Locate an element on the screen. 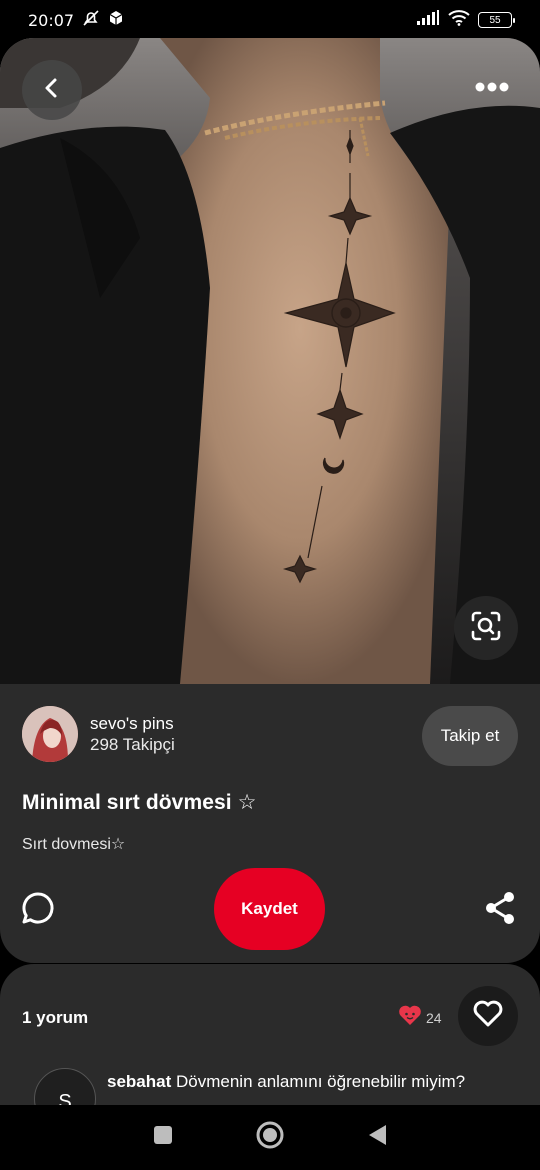 Image resolution: width=540 pixels, height=1170 pixels. chevron-left-icon is located at coordinates (52, 90).